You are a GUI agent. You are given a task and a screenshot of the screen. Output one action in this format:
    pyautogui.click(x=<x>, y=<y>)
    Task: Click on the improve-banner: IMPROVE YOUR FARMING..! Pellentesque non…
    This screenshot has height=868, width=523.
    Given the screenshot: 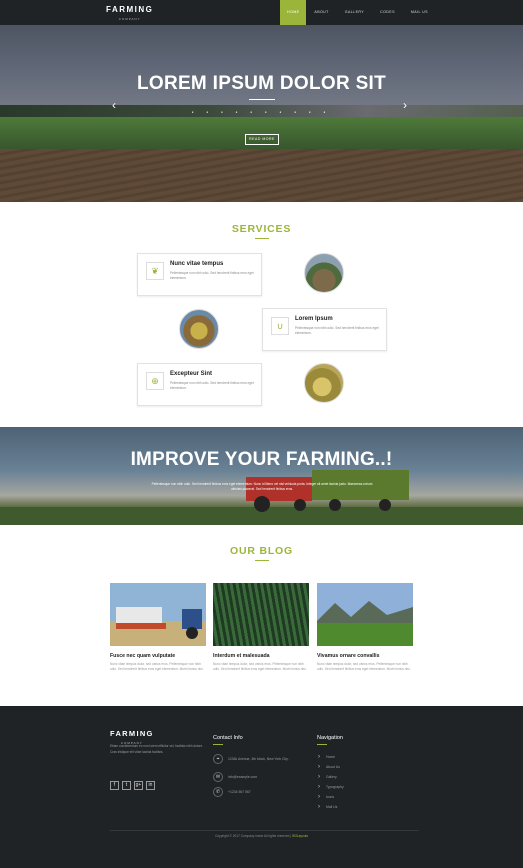 What is the action you would take?
    pyautogui.click(x=261, y=476)
    